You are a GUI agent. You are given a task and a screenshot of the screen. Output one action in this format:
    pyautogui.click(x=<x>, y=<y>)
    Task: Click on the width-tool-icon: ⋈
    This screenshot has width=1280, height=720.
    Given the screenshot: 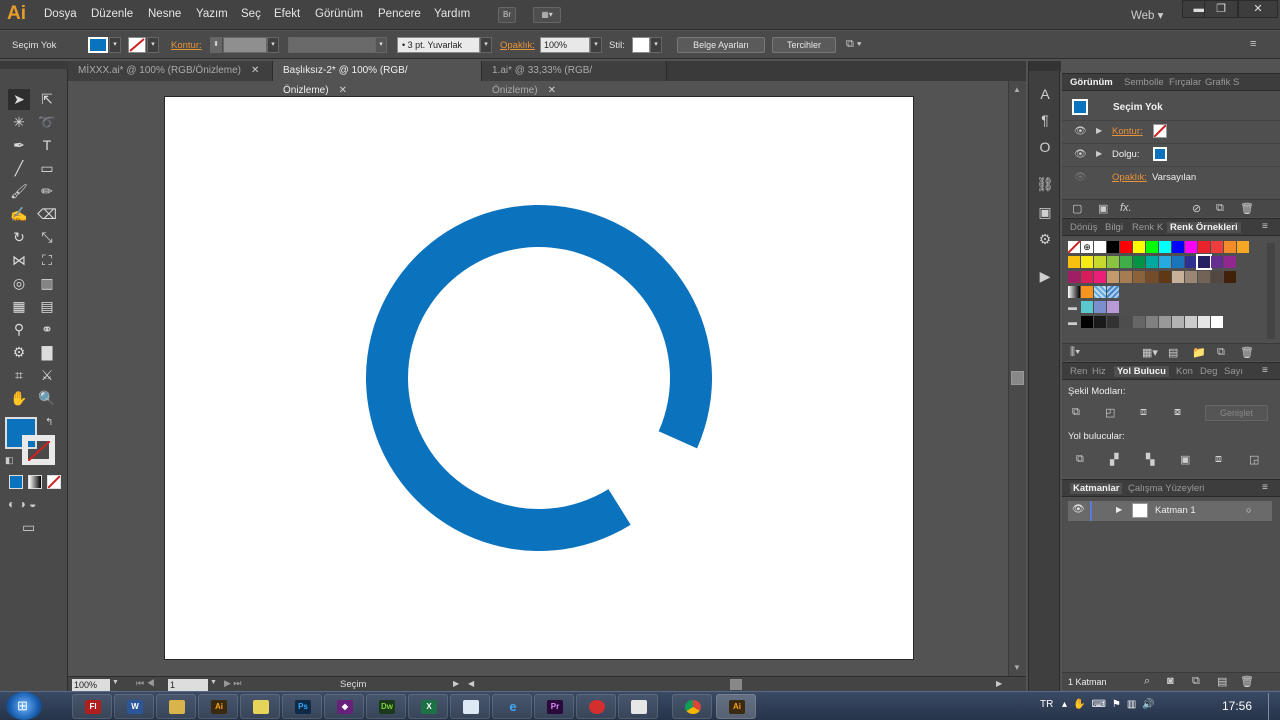 What is the action you would take?
    pyautogui.click(x=19, y=260)
    